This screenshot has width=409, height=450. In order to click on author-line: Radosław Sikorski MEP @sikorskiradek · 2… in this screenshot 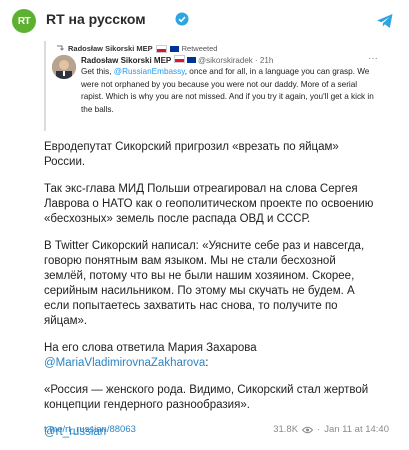, I will do `click(177, 60)`.